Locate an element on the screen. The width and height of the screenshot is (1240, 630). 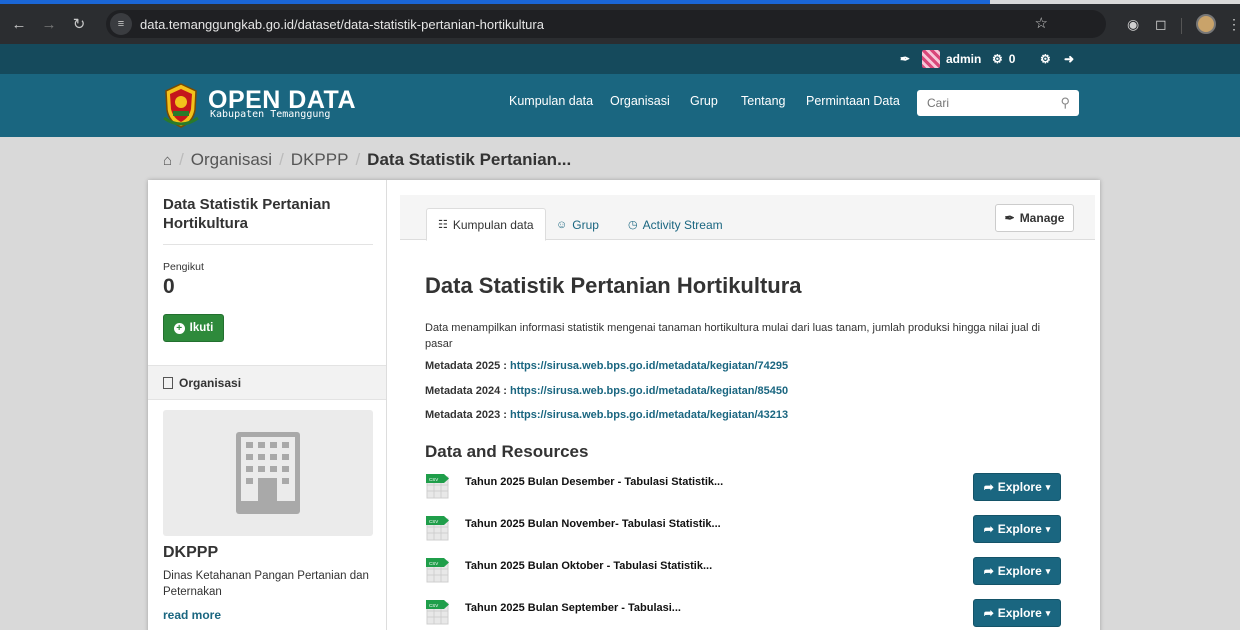
metadata-label: Metadata 2025 : is located at coordinates (467, 366).